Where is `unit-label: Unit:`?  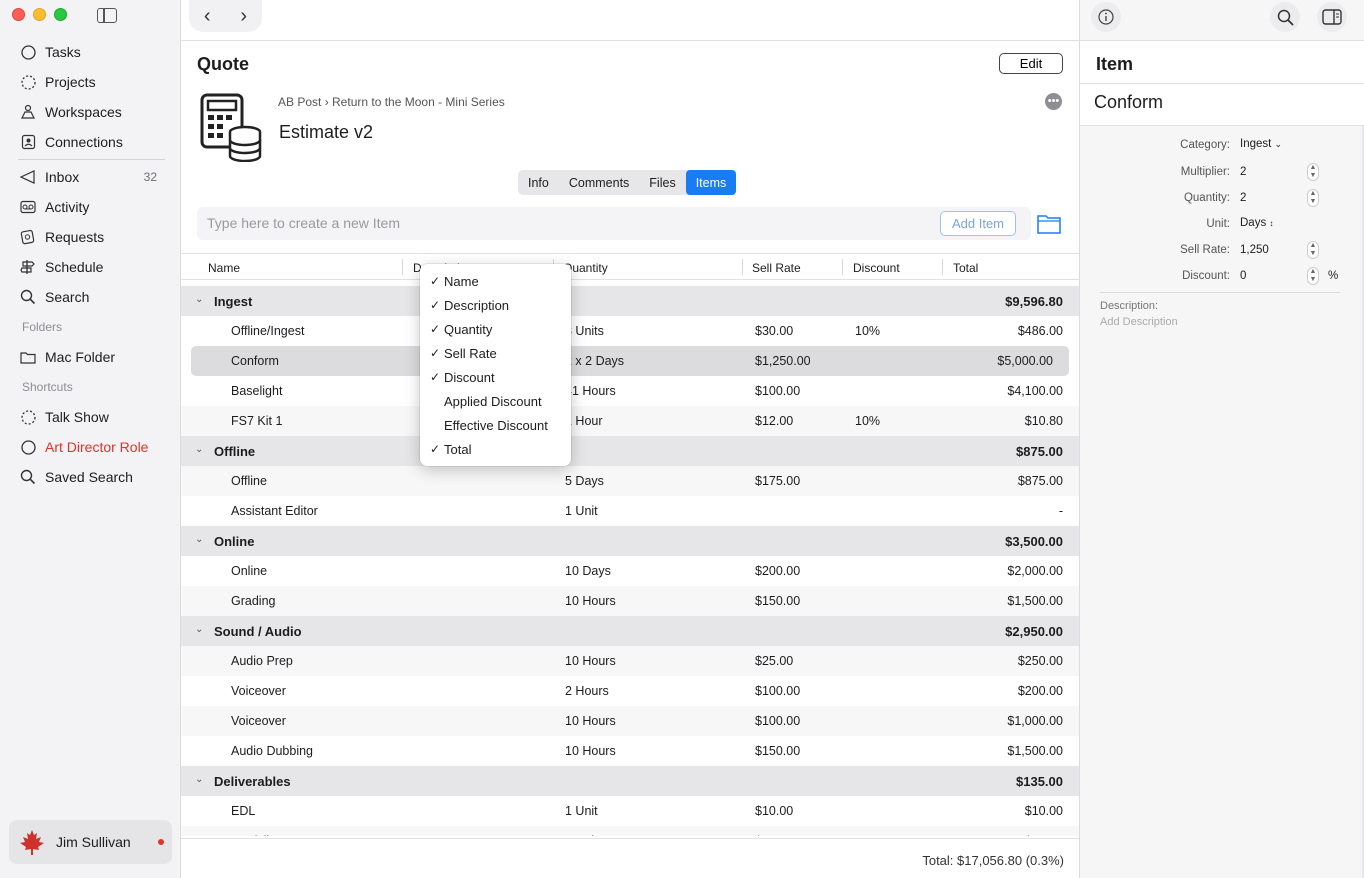
unit-label: Unit: is located at coordinates (1218, 224).